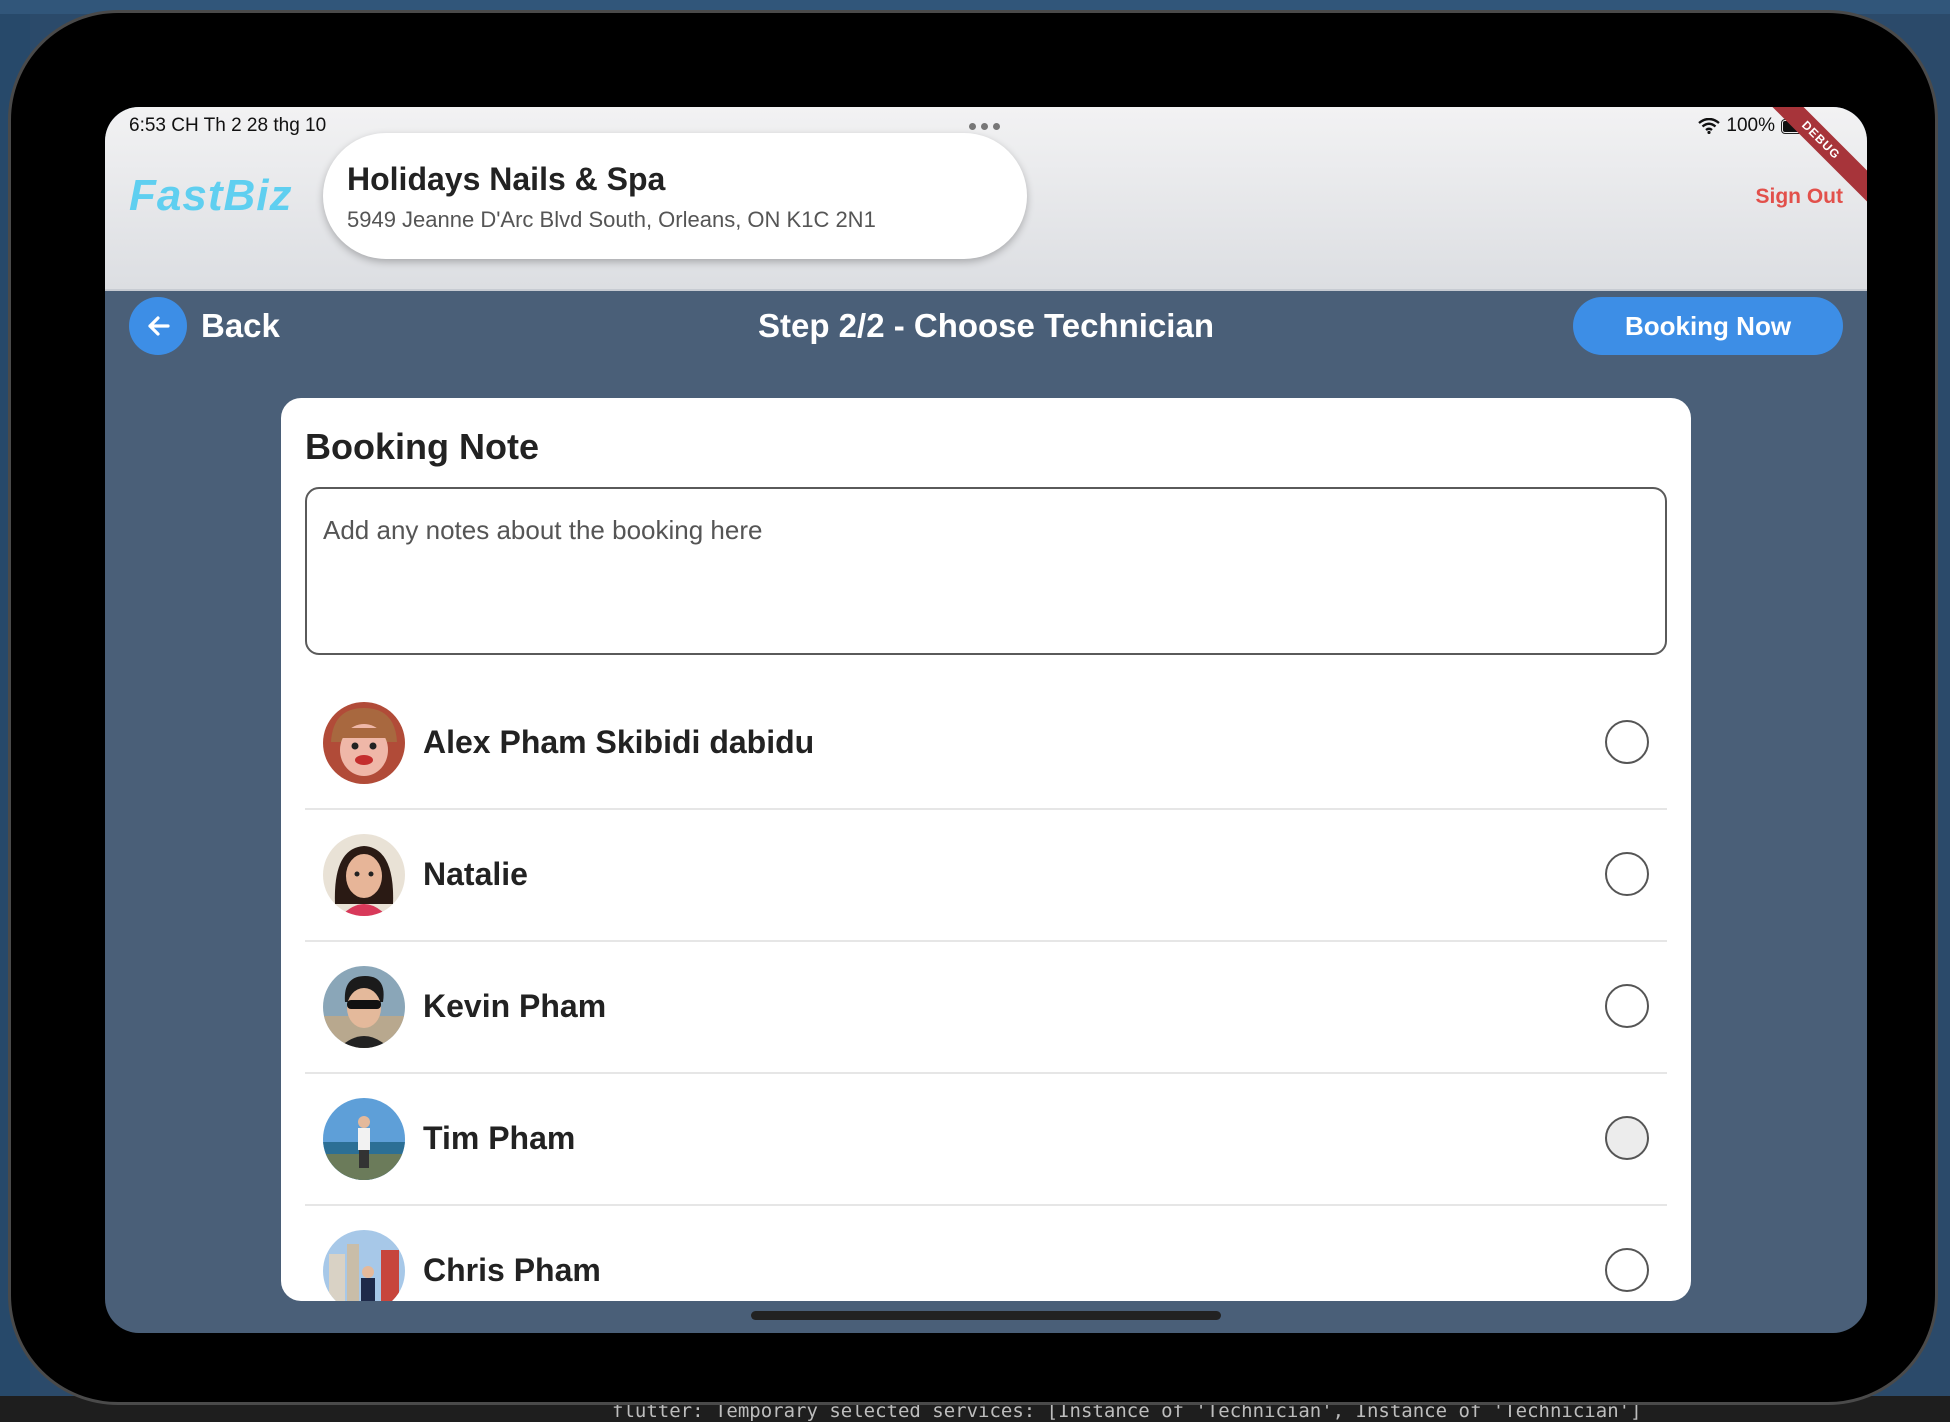  Describe the element at coordinates (986, 744) in the screenshot. I see `technician-row: Alex Pham Skibidi dabidu` at that location.